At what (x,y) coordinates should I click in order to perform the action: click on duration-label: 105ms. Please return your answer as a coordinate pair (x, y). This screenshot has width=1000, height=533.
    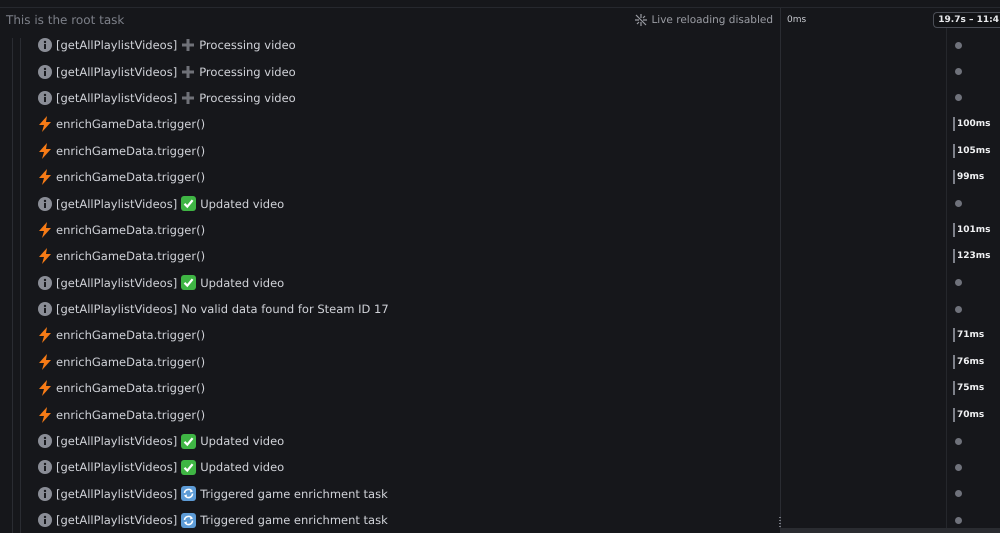
    Looking at the image, I should click on (974, 151).